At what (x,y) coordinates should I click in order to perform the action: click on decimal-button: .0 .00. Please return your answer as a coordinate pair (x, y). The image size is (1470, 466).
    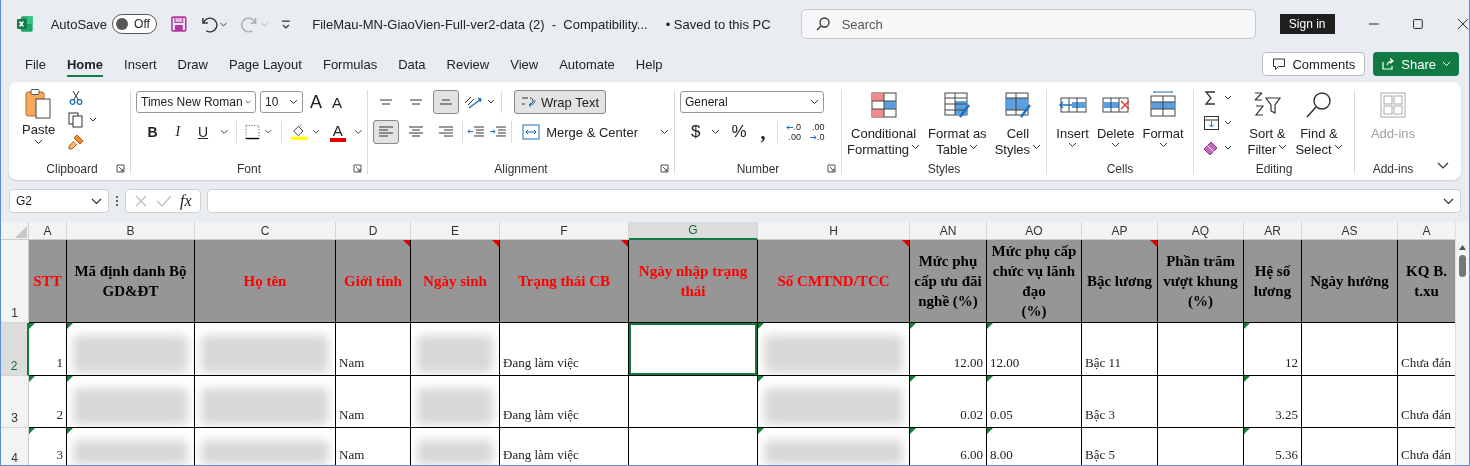
    Looking at the image, I should click on (793, 132).